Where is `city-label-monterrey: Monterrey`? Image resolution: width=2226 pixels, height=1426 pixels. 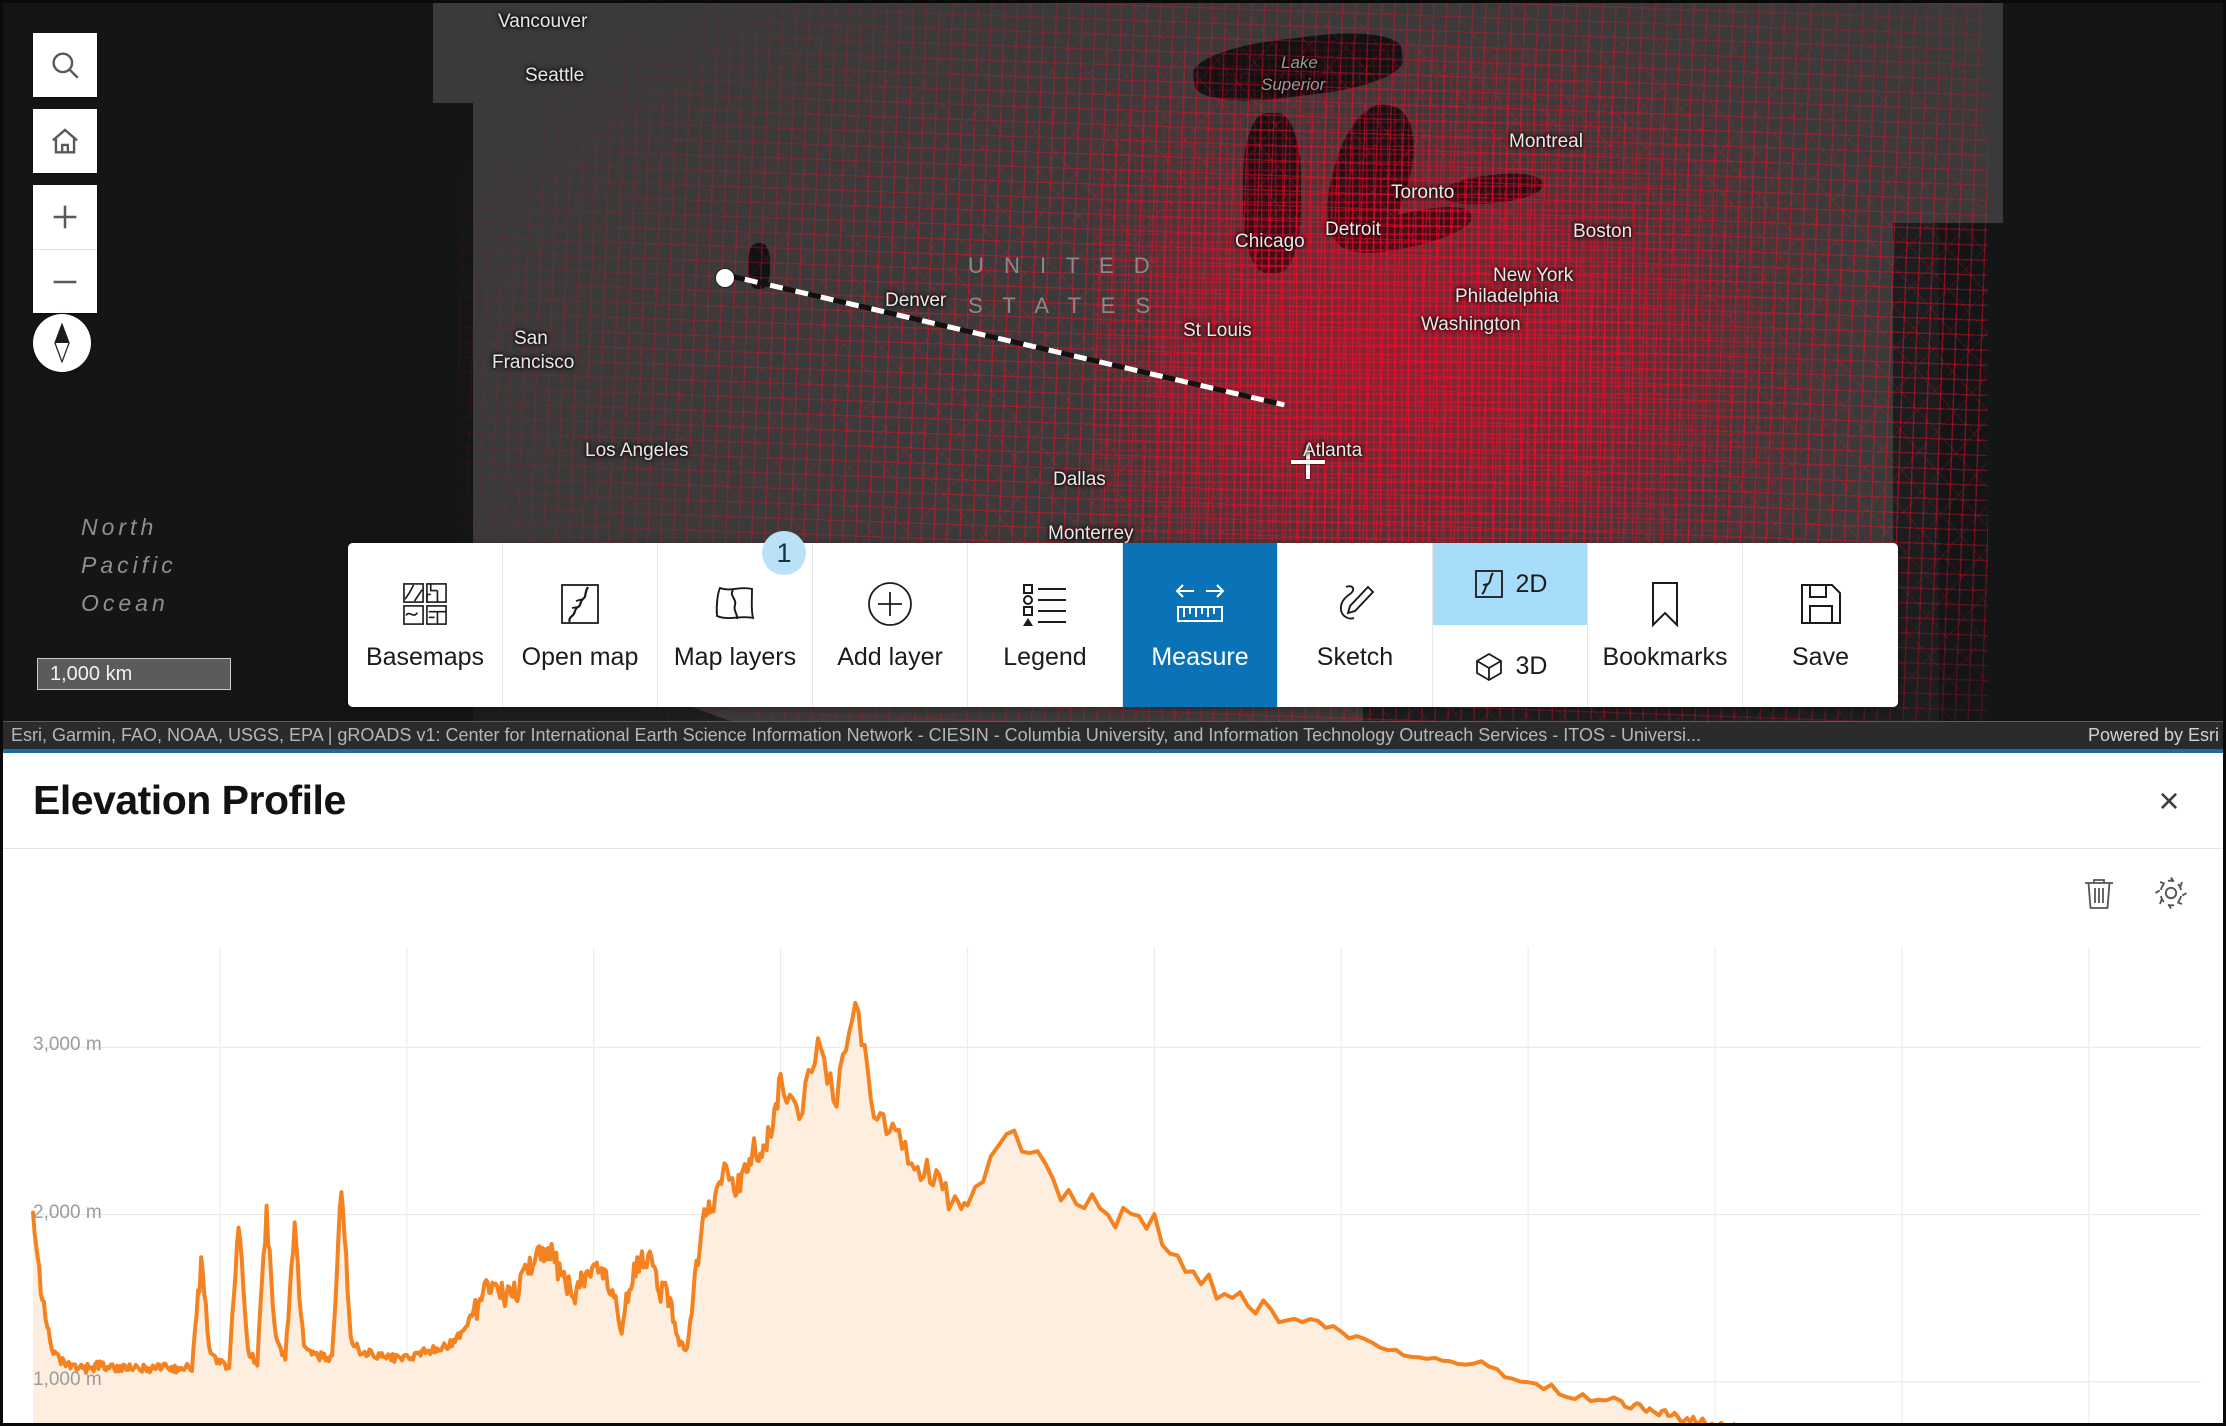
city-label-monterrey: Monterrey is located at coordinates (1091, 533).